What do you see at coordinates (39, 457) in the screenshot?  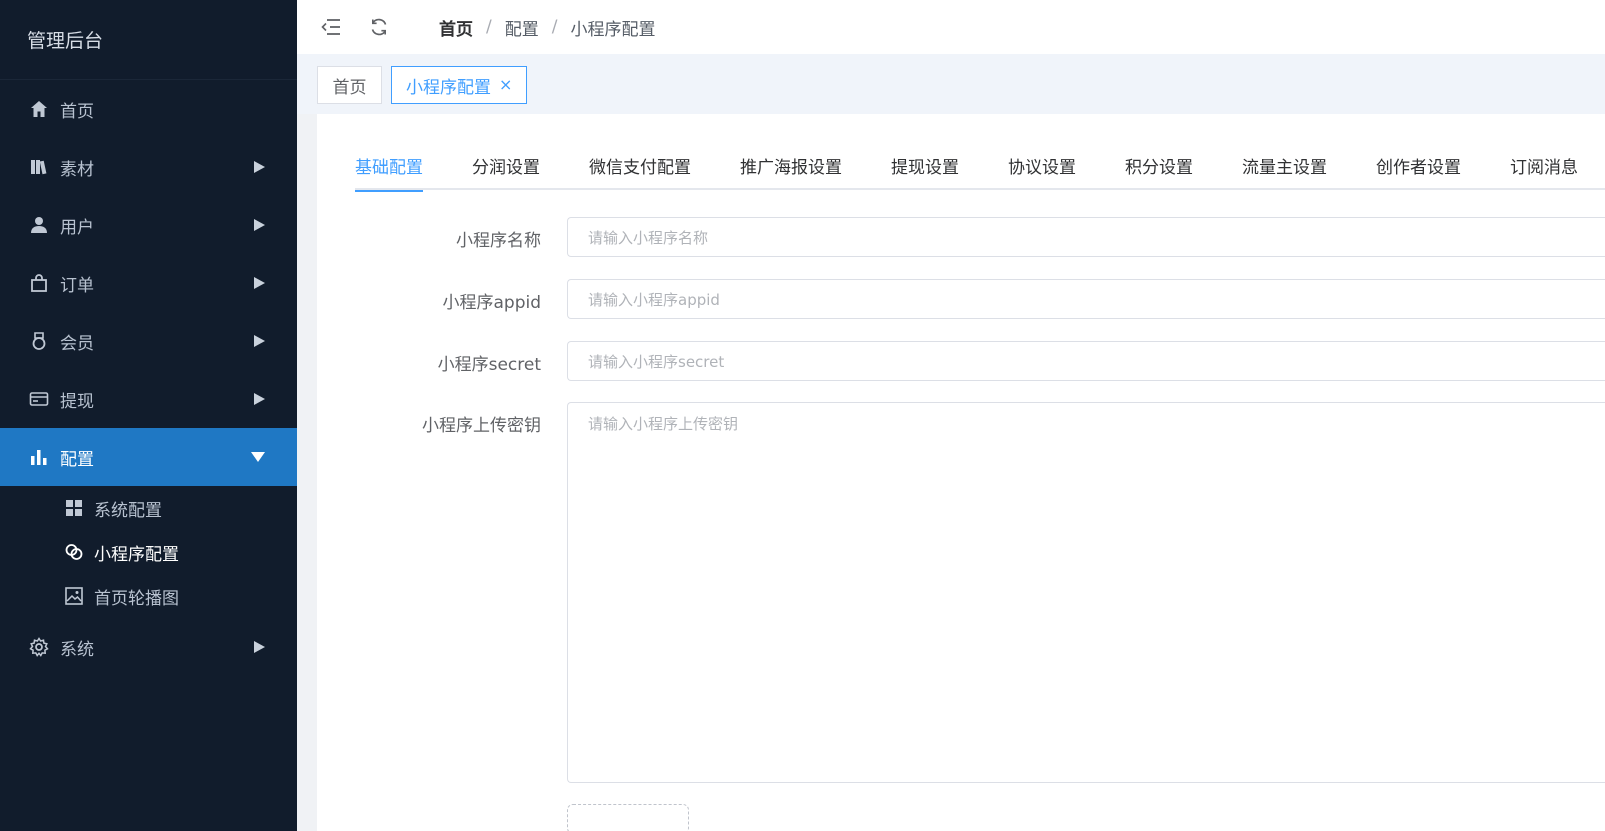 I see `bar-chart-icon` at bounding box center [39, 457].